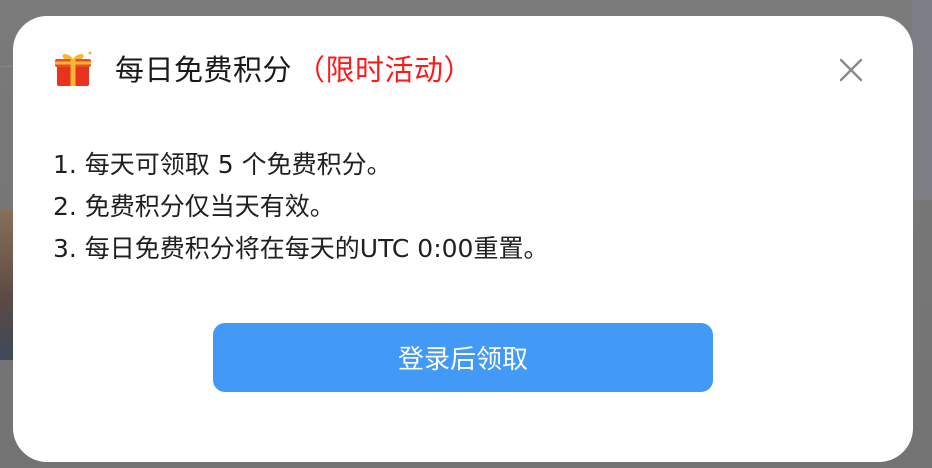 Image resolution: width=932 pixels, height=468 pixels. Describe the element at coordinates (222, 164) in the screenshot. I see `rule-item: 1. 每天可领取 5 个免费积分。` at that location.